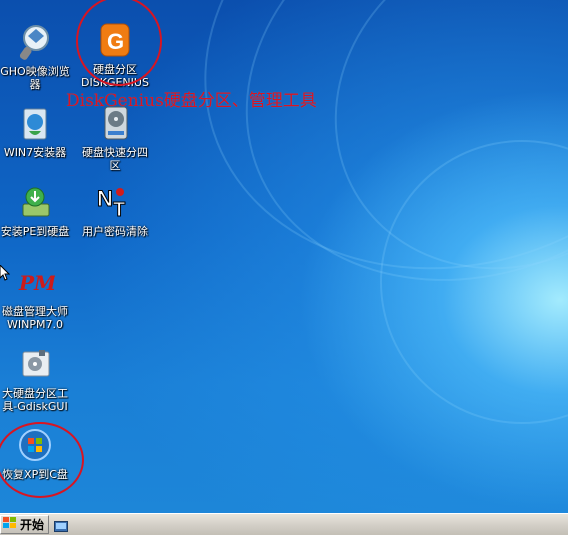 The width and height of the screenshot is (568, 537). I want to click on gdisk-icon, so click(35, 364).